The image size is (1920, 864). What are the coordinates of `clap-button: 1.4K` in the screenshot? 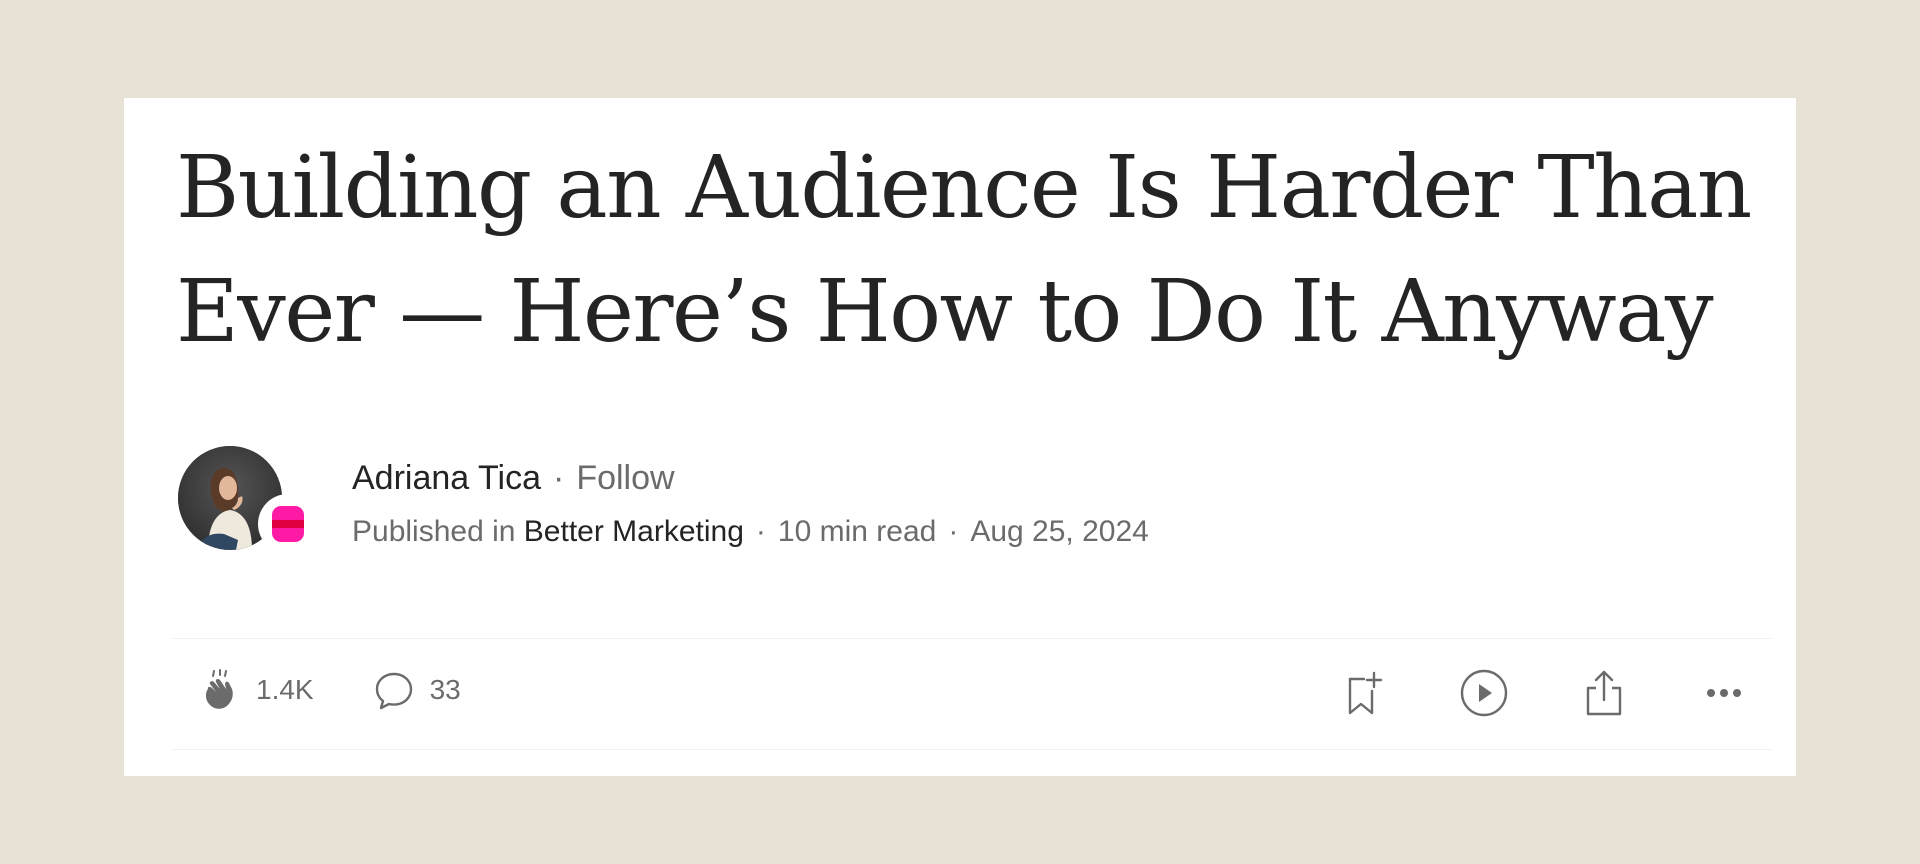 It's located at (255, 690).